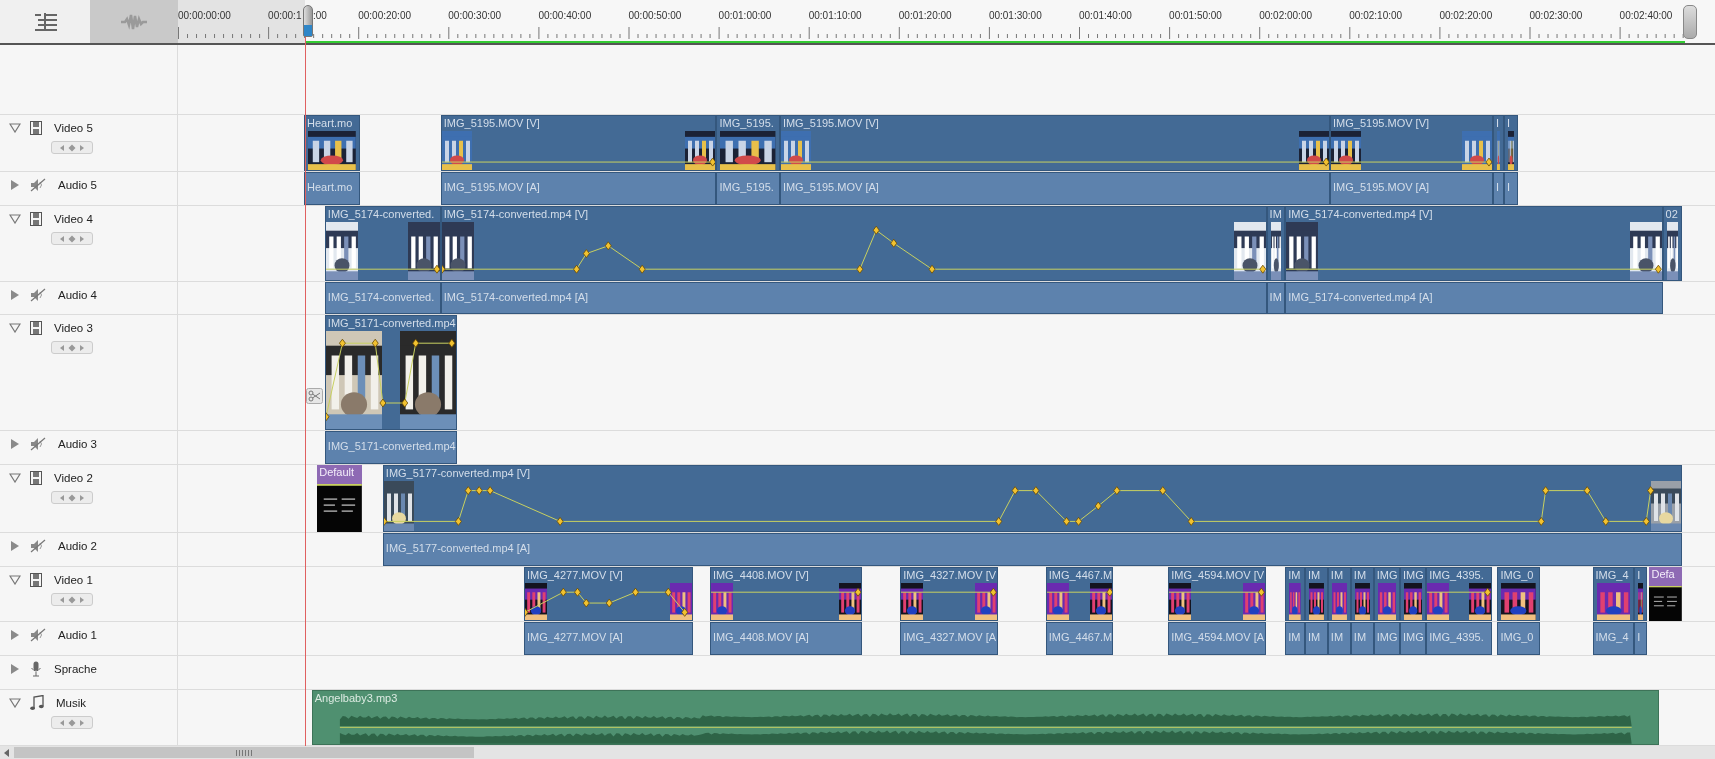 Image resolution: width=1715 pixels, height=759 pixels. Describe the element at coordinates (73, 478) in the screenshot. I see `track-name: Video 2` at that location.